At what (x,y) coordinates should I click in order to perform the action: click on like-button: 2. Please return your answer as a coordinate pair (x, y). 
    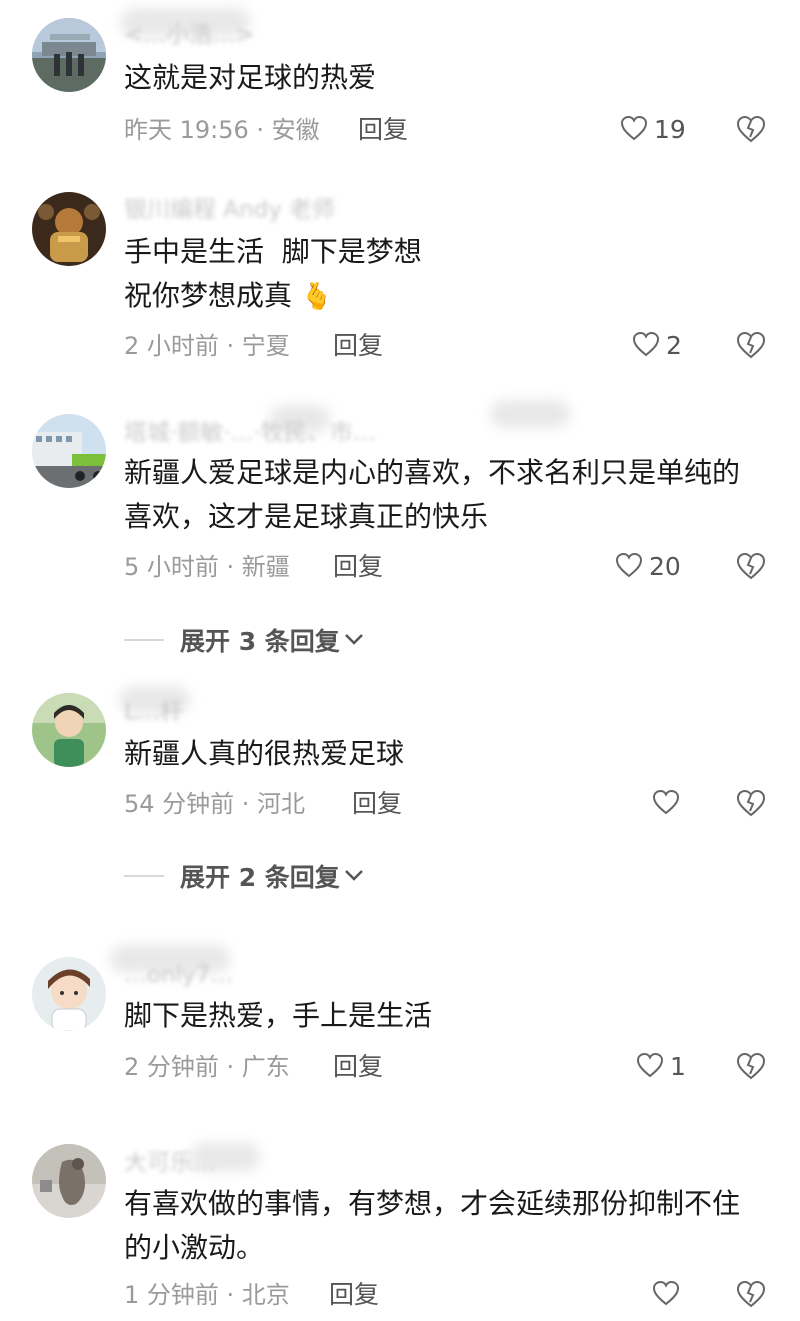
    Looking at the image, I should click on (664, 346).